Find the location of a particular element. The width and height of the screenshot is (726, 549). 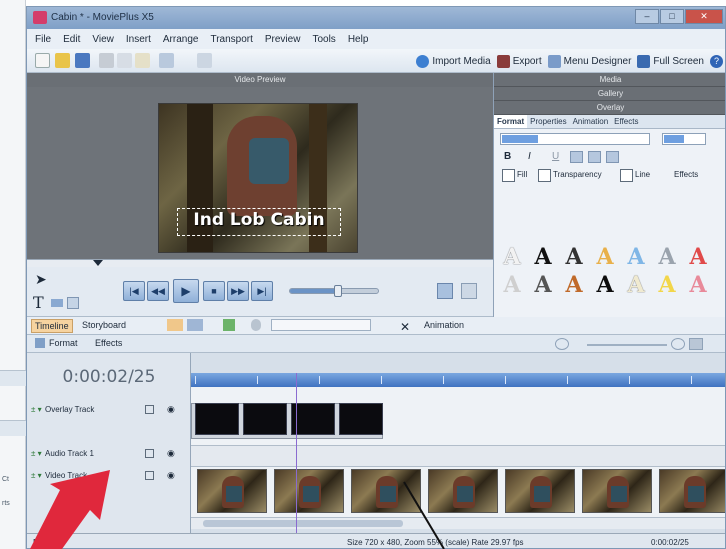

preview-frame: Ind Lob Cabin is located at coordinates (258, 178).